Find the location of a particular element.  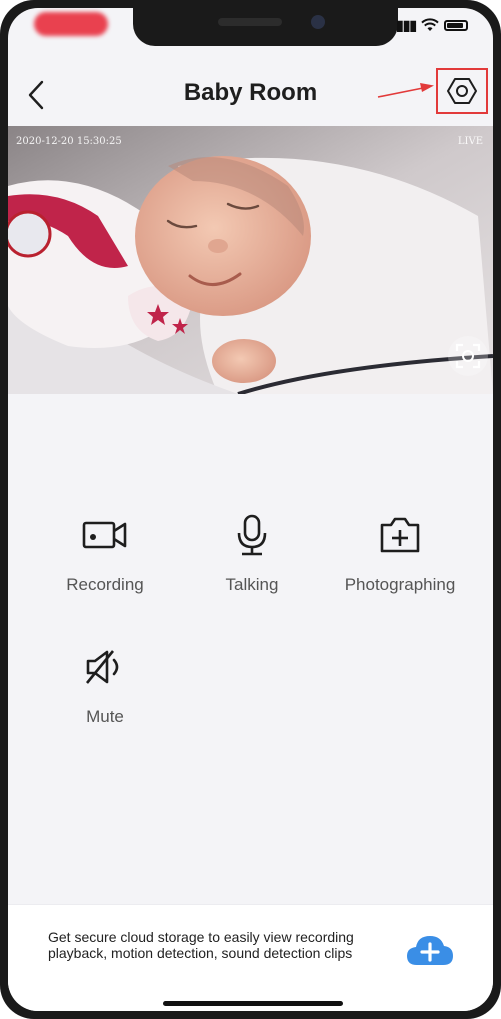

photographing-label: Photographing is located at coordinates (400, 584).